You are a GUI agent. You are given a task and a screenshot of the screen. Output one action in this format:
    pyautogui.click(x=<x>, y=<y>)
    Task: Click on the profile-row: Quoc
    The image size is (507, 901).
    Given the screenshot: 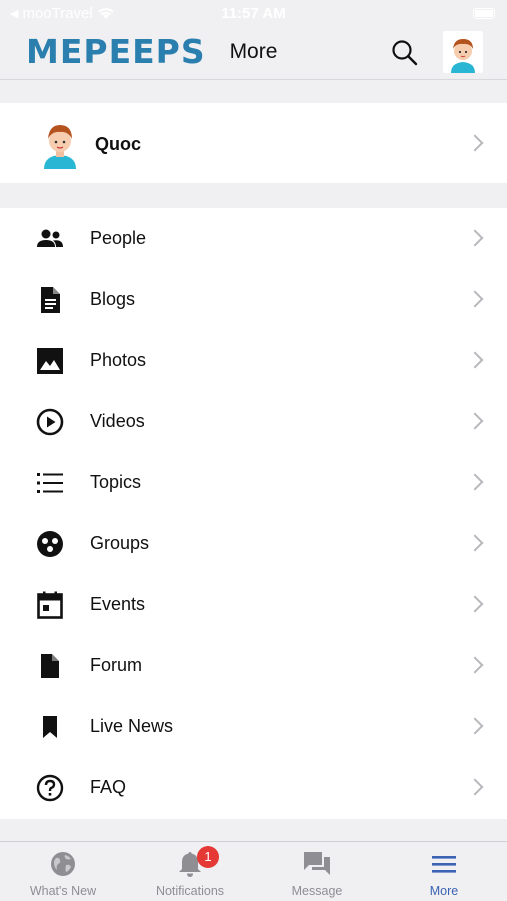 What is the action you would take?
    pyautogui.click(x=253, y=143)
    